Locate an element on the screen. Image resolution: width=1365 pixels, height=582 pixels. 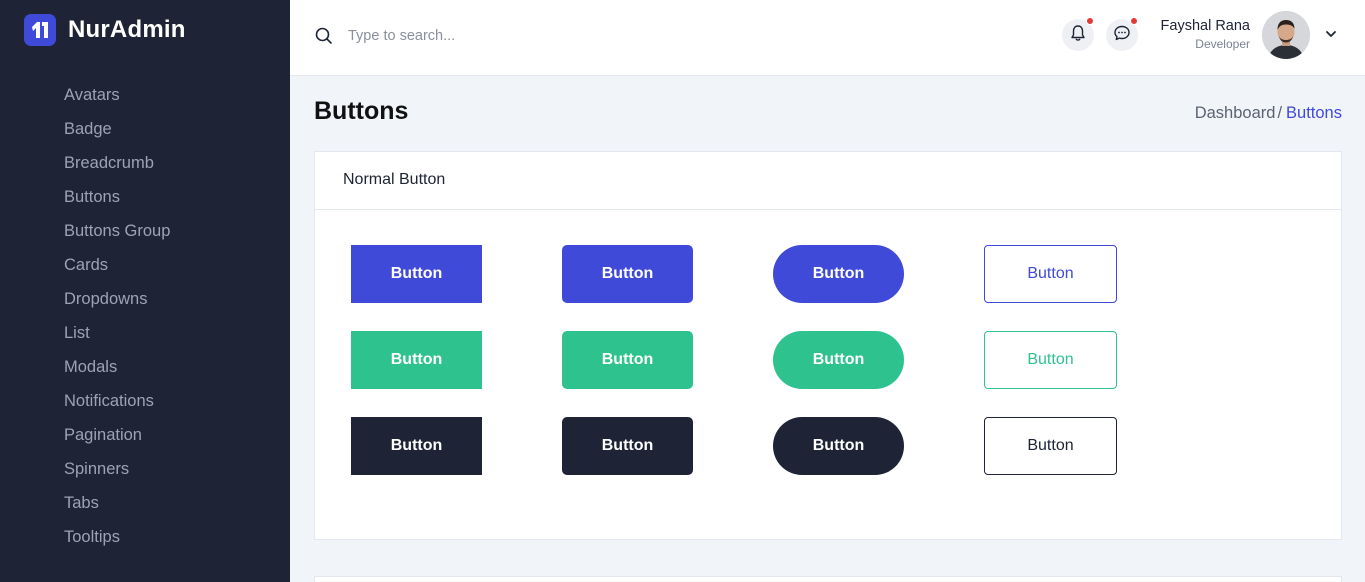
sidebar-item-cards: Cards is located at coordinates (117, 265).